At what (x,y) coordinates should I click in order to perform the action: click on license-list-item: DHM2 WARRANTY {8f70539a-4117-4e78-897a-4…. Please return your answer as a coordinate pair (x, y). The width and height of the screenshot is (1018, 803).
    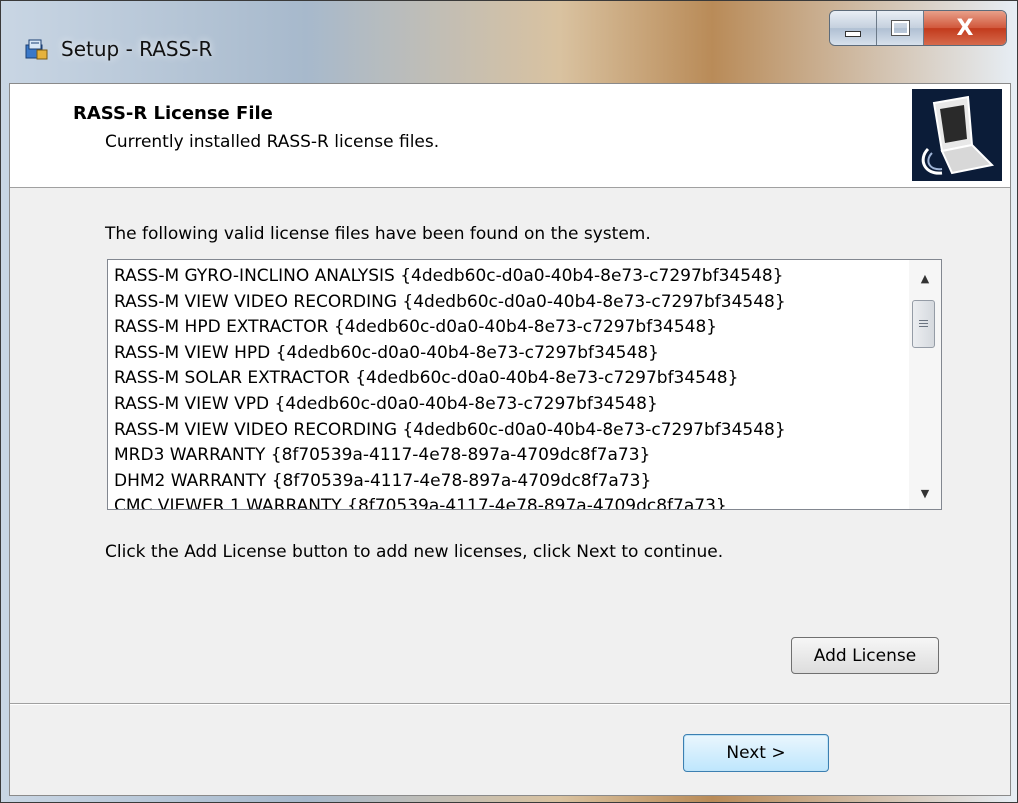
    Looking at the image, I should click on (527, 482).